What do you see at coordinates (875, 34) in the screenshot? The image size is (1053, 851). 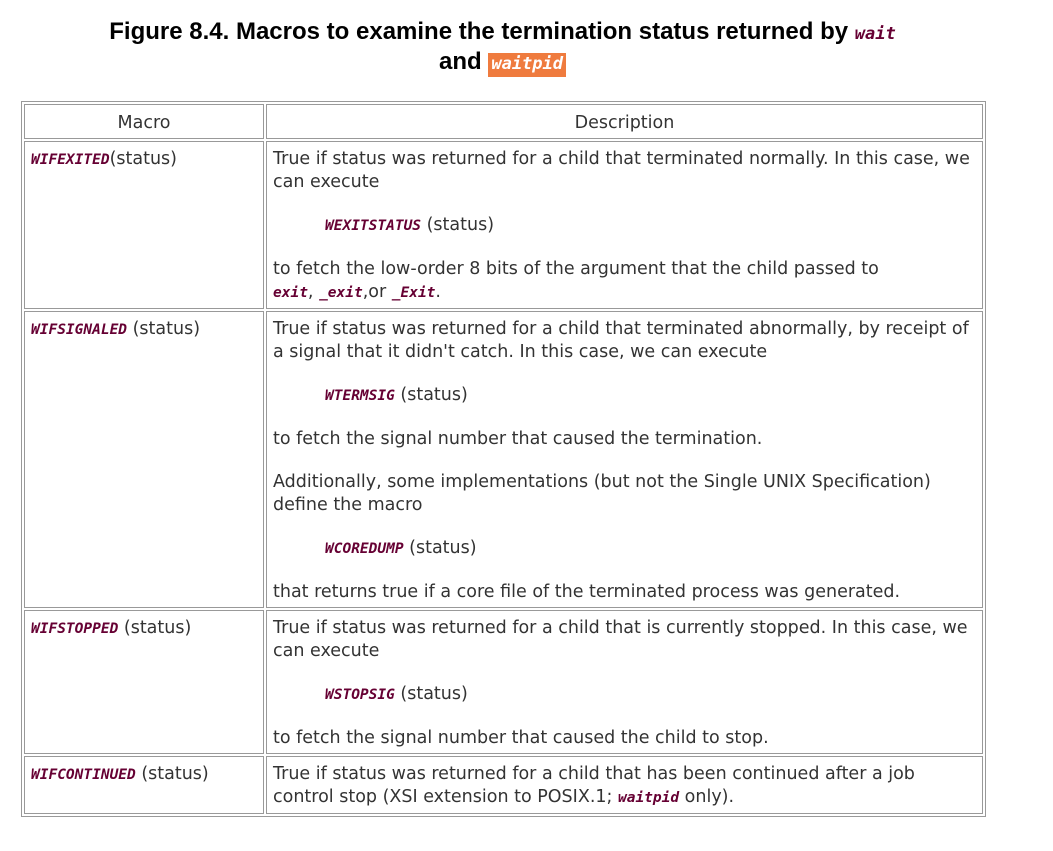 I see `caption-code-wait: wait` at bounding box center [875, 34].